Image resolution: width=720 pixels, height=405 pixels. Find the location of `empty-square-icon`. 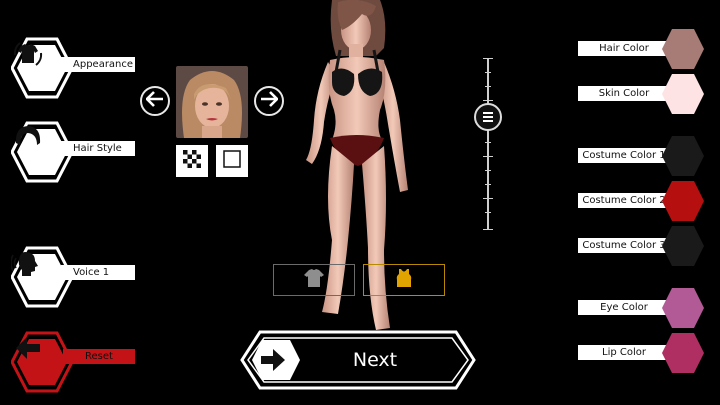

empty-square-icon is located at coordinates (232, 161).